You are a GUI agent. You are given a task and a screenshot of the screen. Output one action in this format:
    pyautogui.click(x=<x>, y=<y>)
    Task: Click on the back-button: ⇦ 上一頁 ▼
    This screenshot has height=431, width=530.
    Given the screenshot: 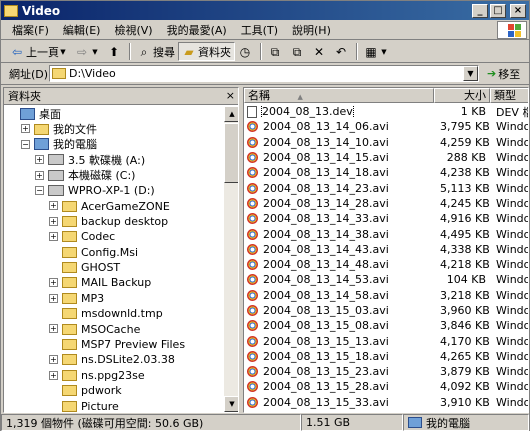 What is the action you would take?
    pyautogui.click(x=39, y=51)
    